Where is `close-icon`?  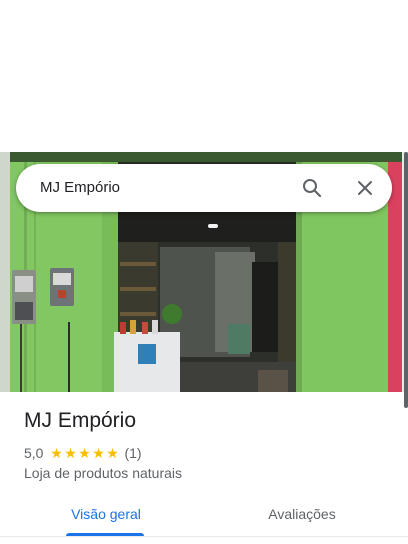 close-icon is located at coordinates (365, 188).